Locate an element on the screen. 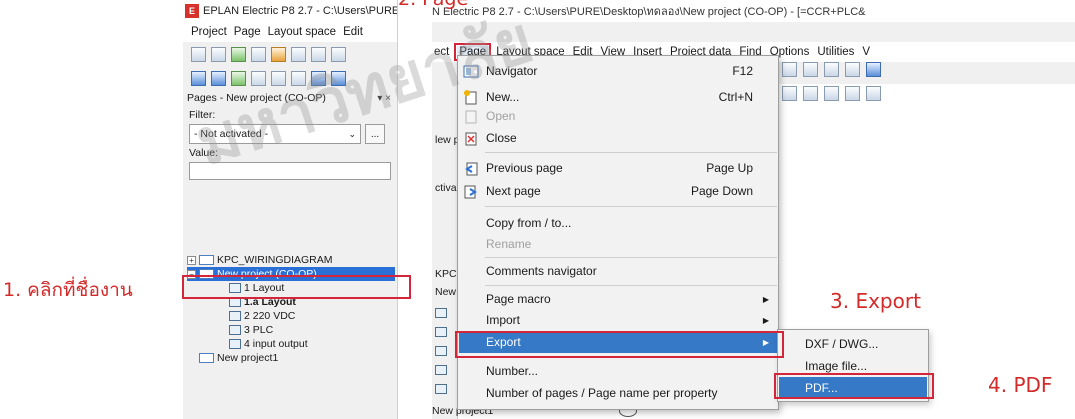  tree-node-1a-layout: 1.a Layout is located at coordinates (291, 302).